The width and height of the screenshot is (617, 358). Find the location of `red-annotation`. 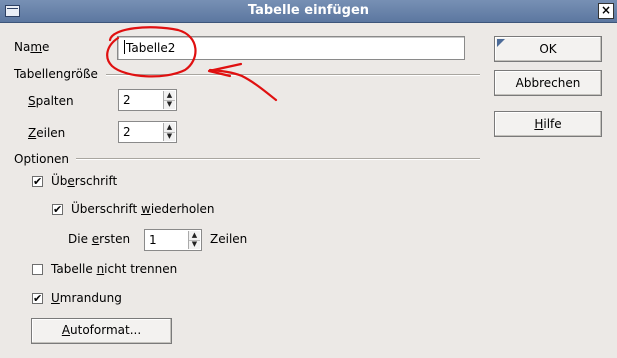

red-annotation is located at coordinates (192, 64).